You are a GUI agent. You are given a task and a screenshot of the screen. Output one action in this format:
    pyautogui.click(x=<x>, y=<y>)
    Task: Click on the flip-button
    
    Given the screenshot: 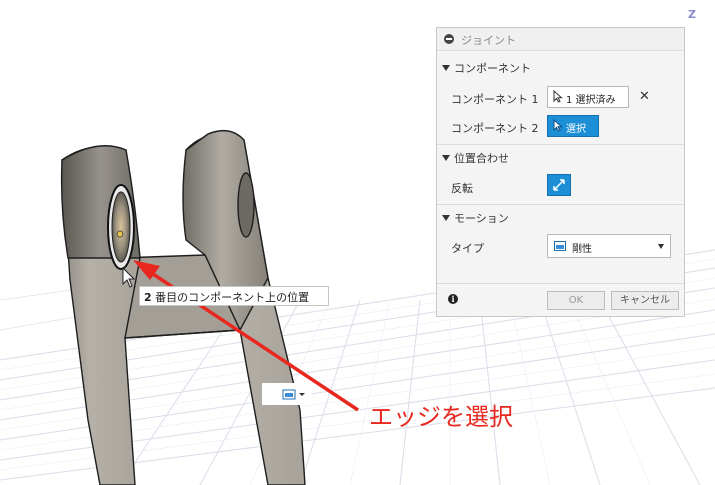 What is the action you would take?
    pyautogui.click(x=559, y=185)
    